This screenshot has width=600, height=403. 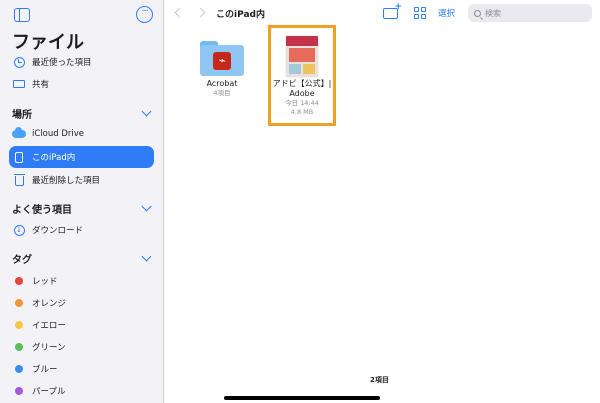 I want to click on file-date: 今日 14:44, so click(x=302, y=103).